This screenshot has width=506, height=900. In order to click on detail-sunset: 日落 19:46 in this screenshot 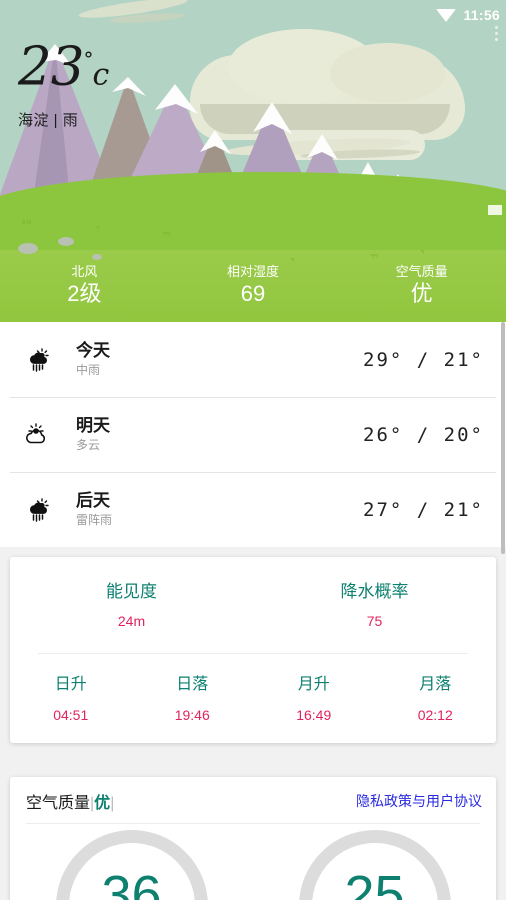, I will do `click(193, 699)`.